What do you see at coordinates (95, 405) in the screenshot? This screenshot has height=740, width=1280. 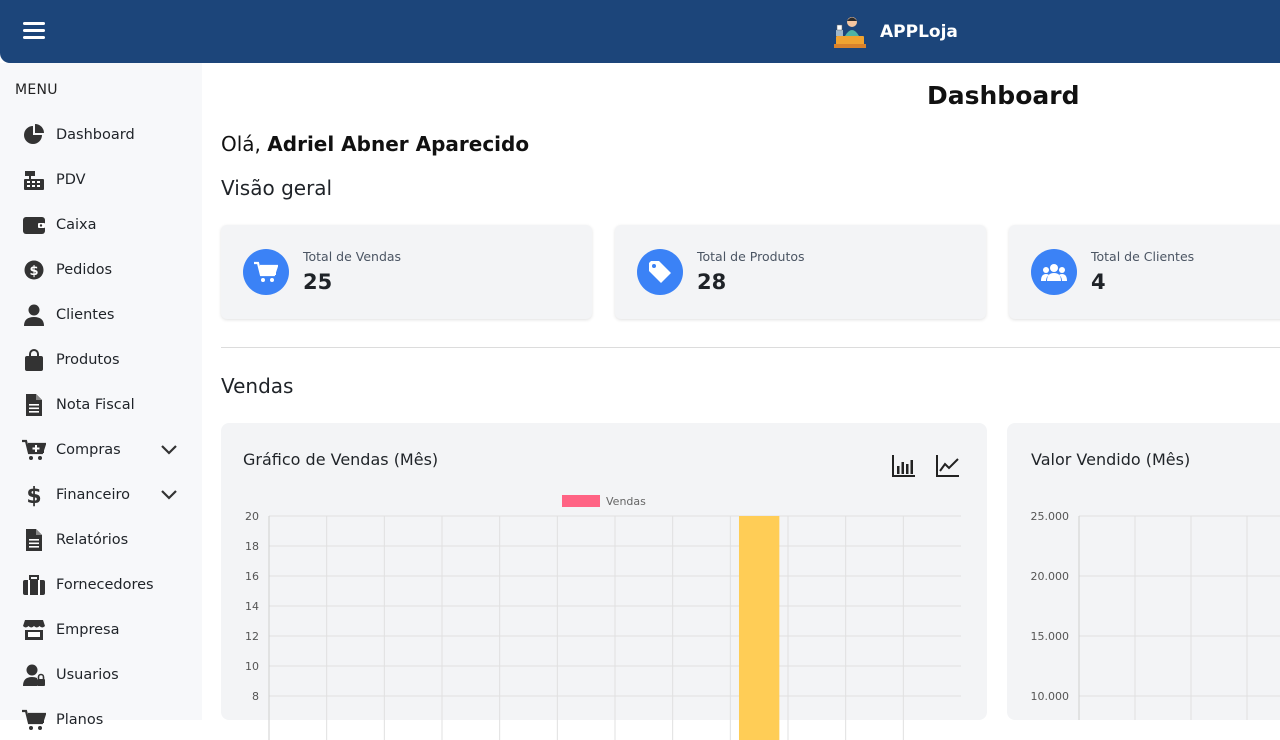 I see `sidebar-item-label: Nota Fiscal` at bounding box center [95, 405].